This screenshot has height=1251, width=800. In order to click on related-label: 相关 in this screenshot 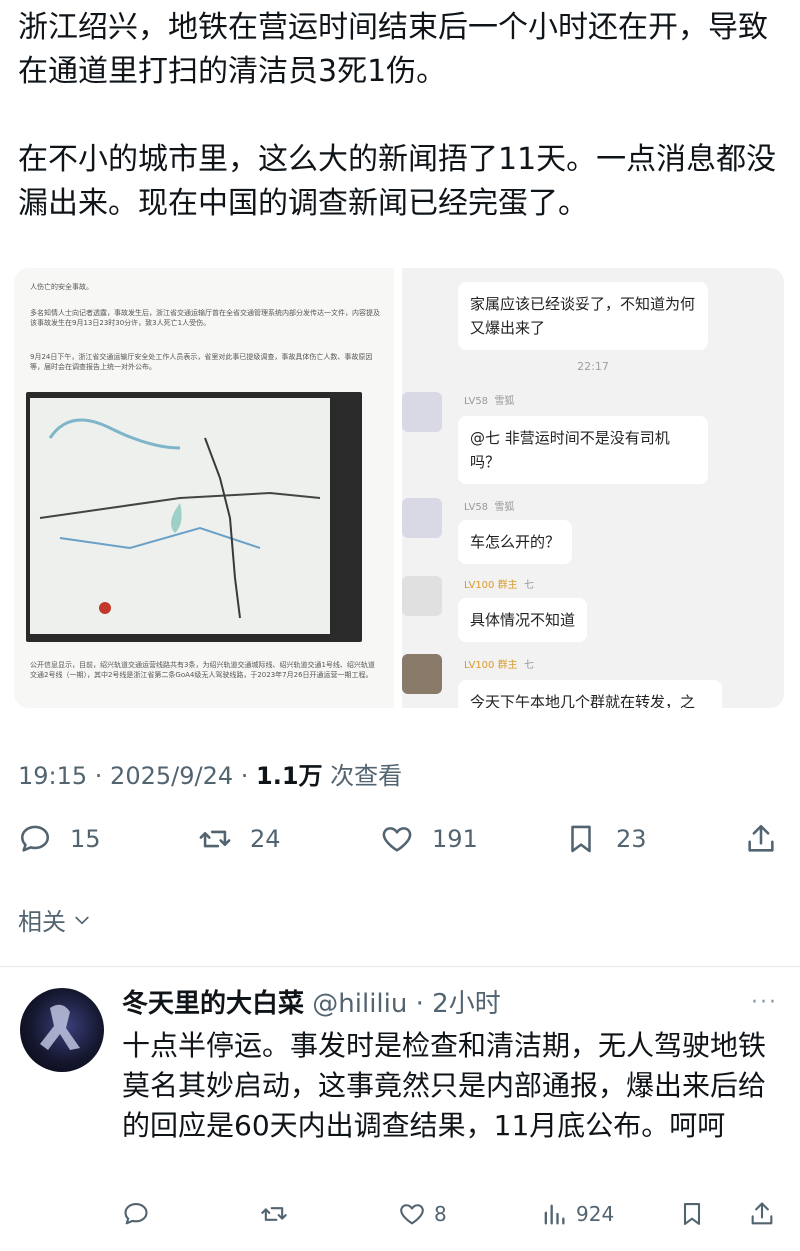, I will do `click(42, 922)`.